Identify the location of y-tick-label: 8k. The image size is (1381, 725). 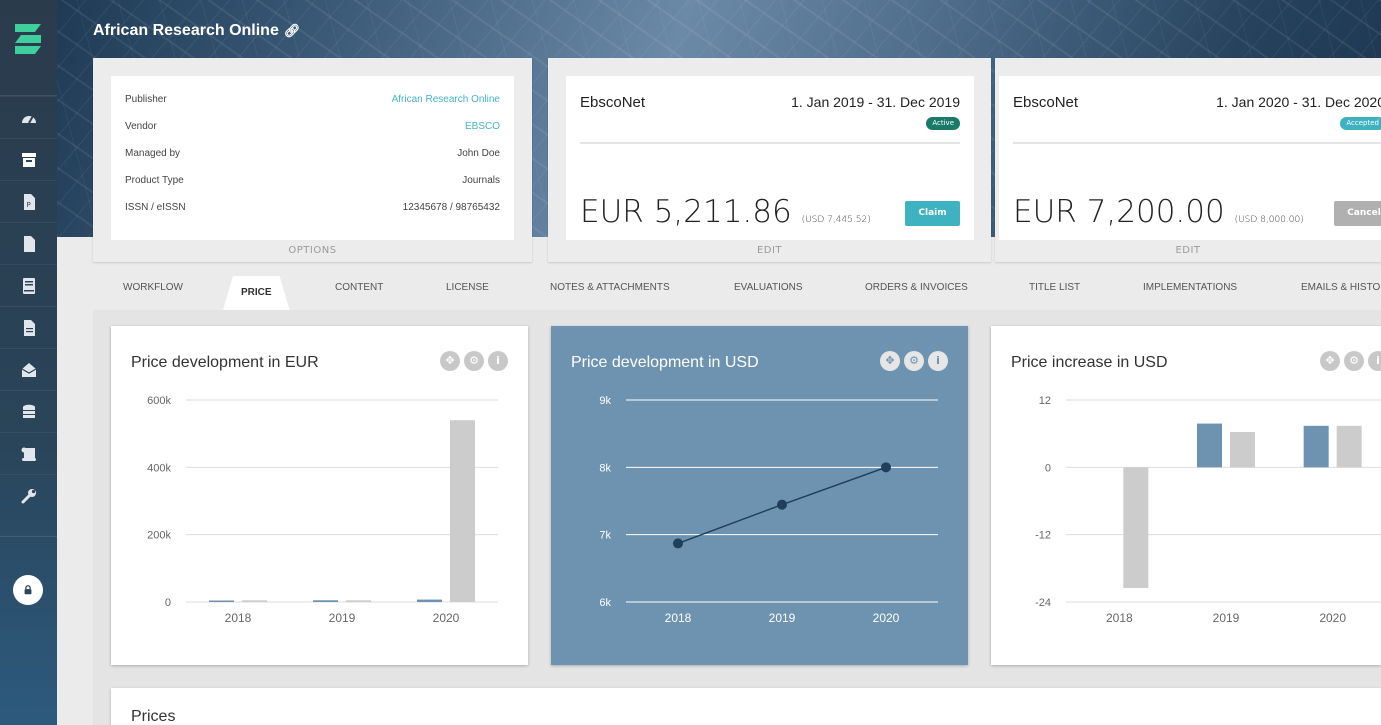
(605, 468).